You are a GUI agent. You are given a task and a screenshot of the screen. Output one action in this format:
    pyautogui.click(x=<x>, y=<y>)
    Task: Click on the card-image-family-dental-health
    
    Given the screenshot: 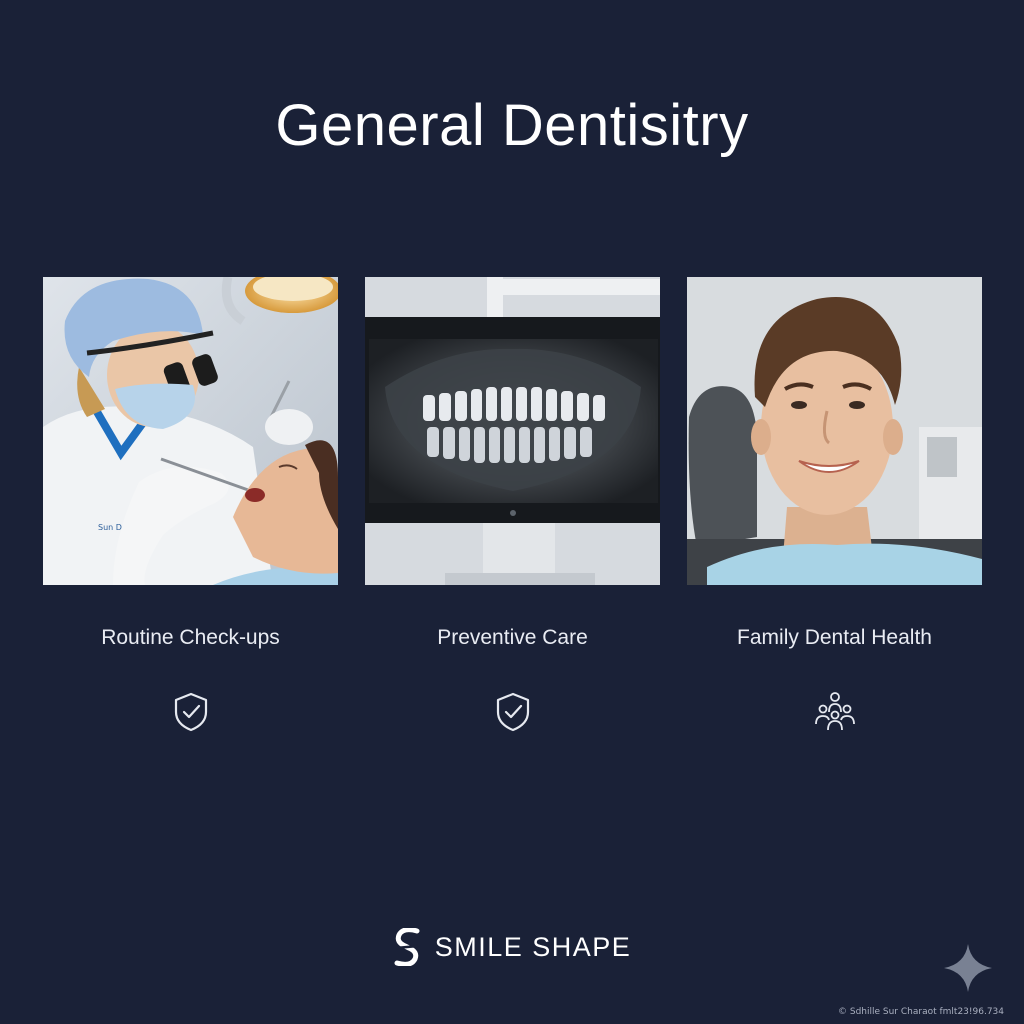 What is the action you would take?
    pyautogui.click(x=834, y=431)
    